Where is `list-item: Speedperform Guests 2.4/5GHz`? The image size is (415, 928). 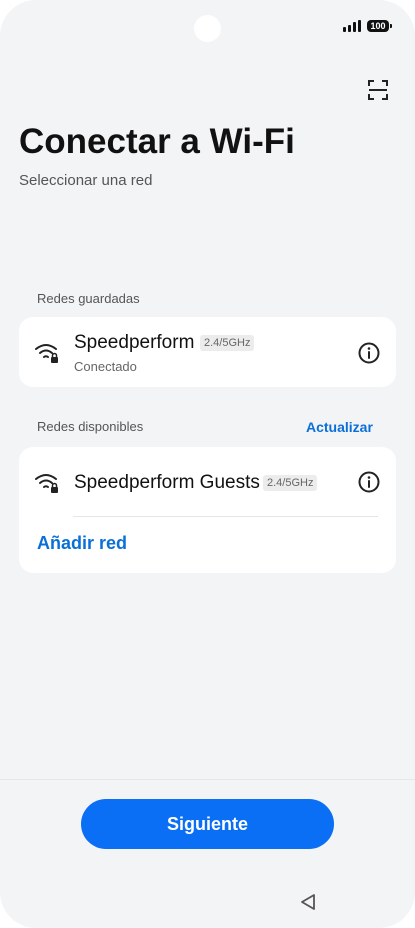 list-item: Speedperform Guests 2.4/5GHz is located at coordinates (207, 481).